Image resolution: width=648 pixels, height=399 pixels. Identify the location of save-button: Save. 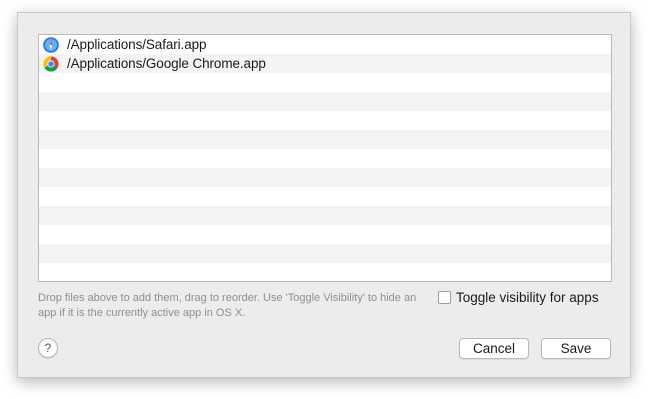
(576, 348).